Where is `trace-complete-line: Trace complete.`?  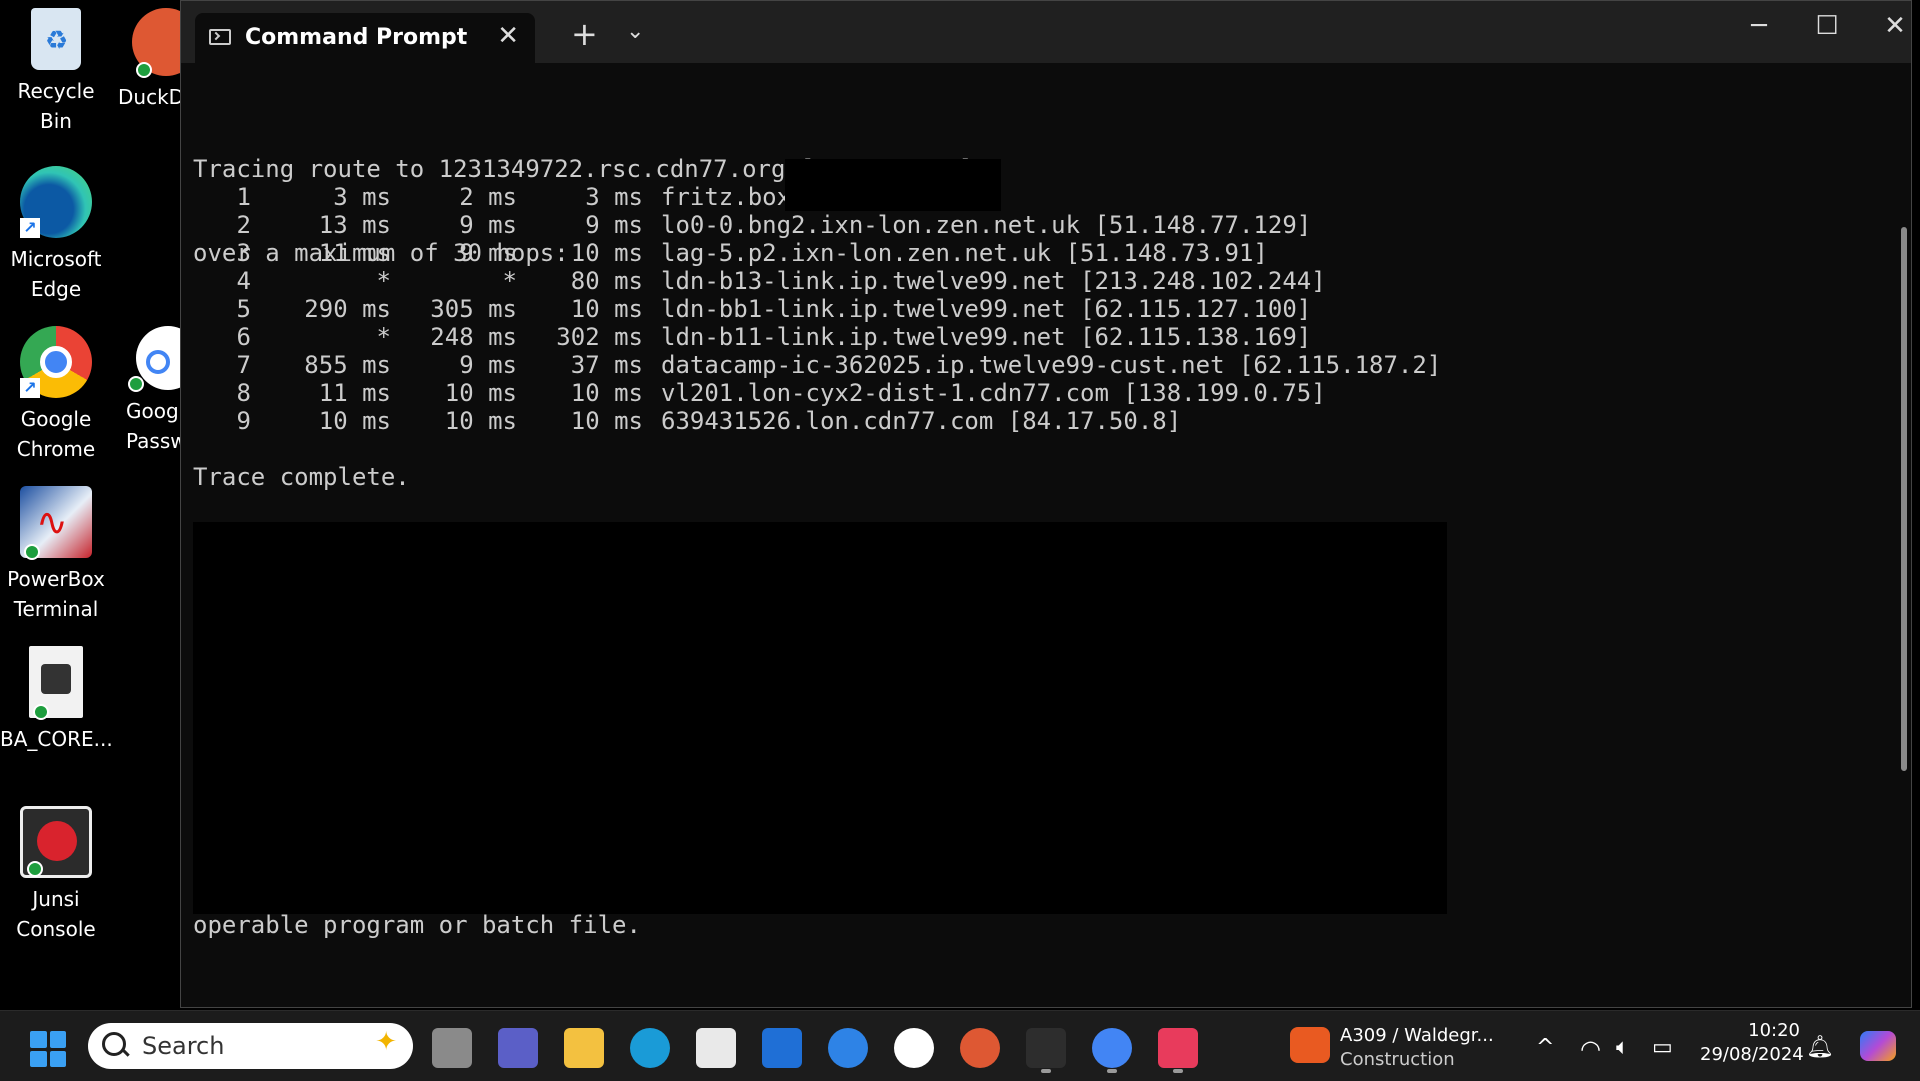 trace-complete-line: Trace complete. is located at coordinates (301, 477).